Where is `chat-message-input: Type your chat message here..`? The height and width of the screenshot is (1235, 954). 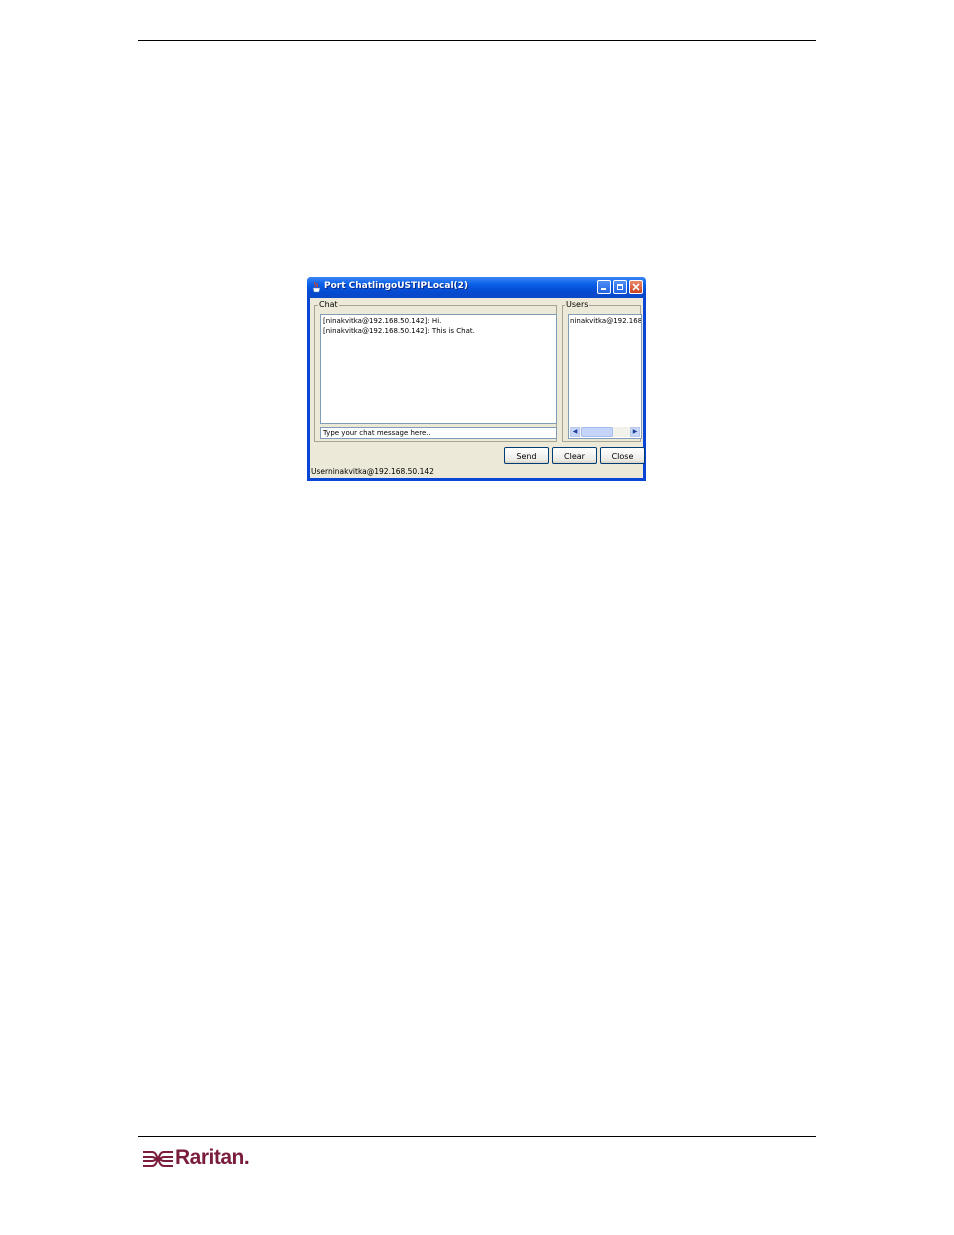 chat-message-input: Type your chat message here.. is located at coordinates (438, 433).